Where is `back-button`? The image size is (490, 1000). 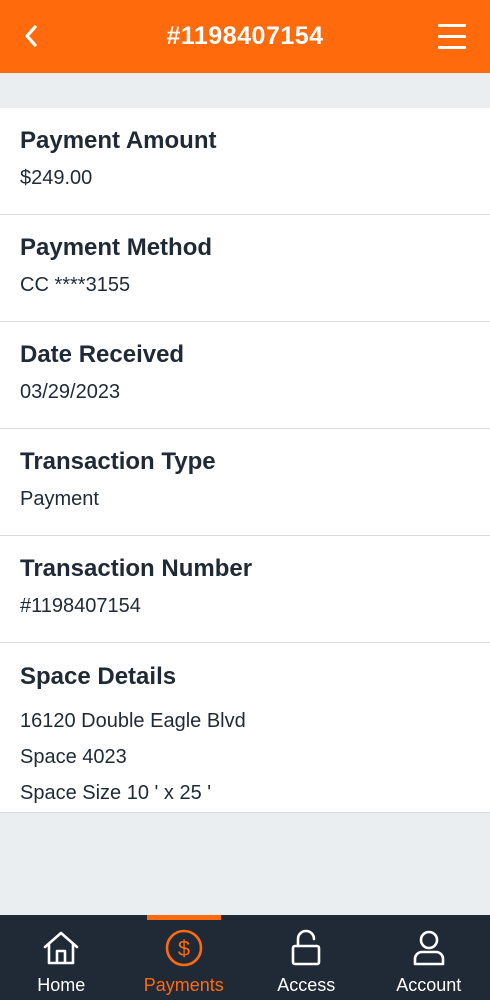 back-button is located at coordinates (31, 36).